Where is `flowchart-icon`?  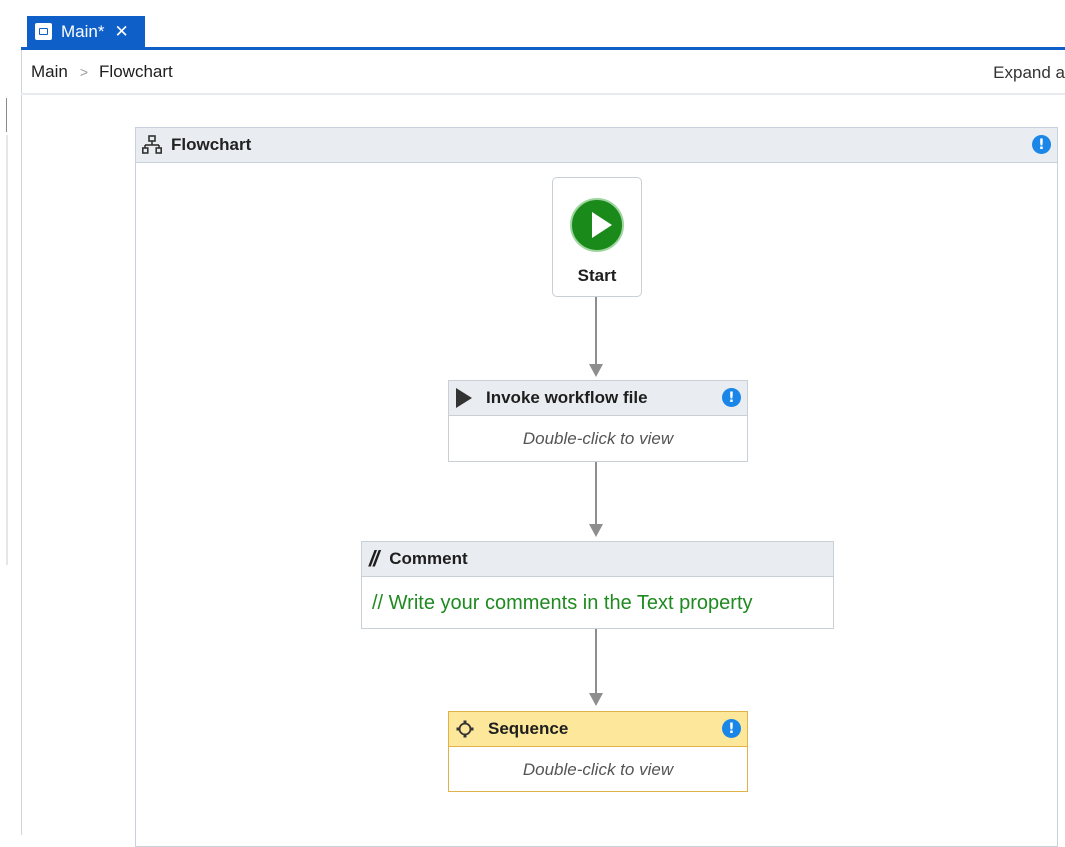
flowchart-icon is located at coordinates (152, 144).